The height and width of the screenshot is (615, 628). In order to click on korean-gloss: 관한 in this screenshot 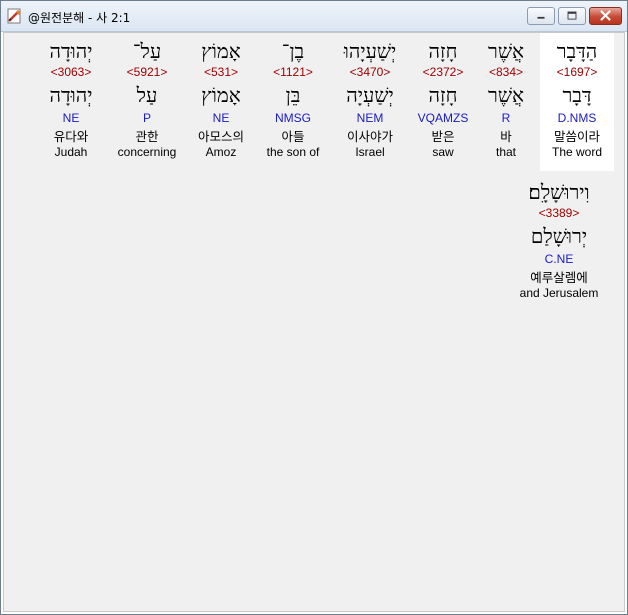, I will do `click(147, 136)`.